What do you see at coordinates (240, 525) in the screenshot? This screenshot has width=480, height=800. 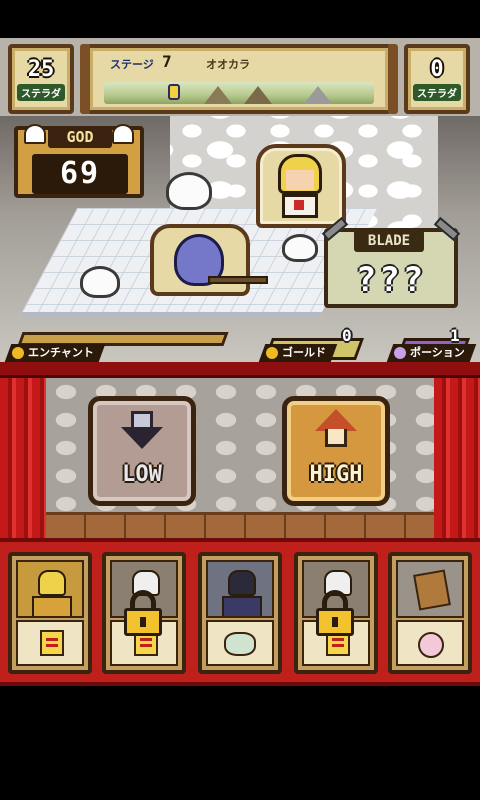 I see `stage-floor` at bounding box center [240, 525].